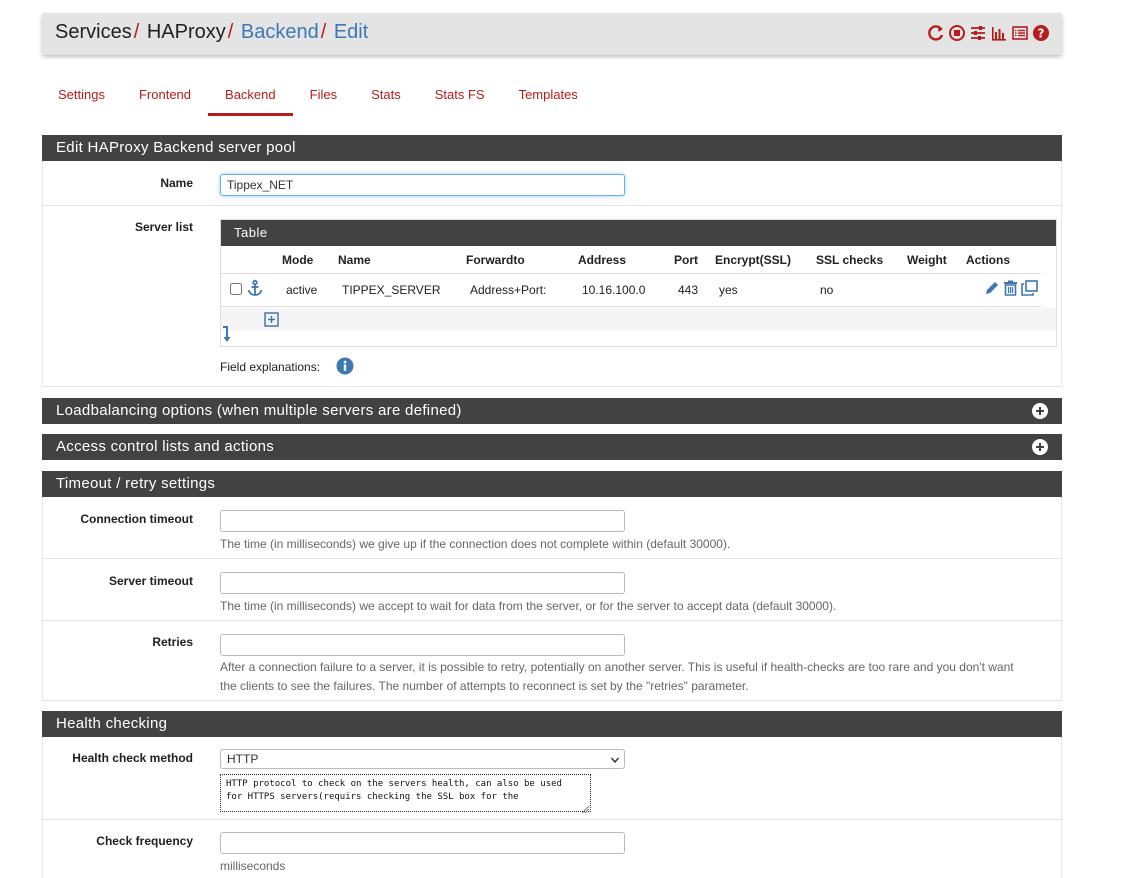 The height and width of the screenshot is (878, 1146). I want to click on tab-stats: Stats, so click(386, 98).